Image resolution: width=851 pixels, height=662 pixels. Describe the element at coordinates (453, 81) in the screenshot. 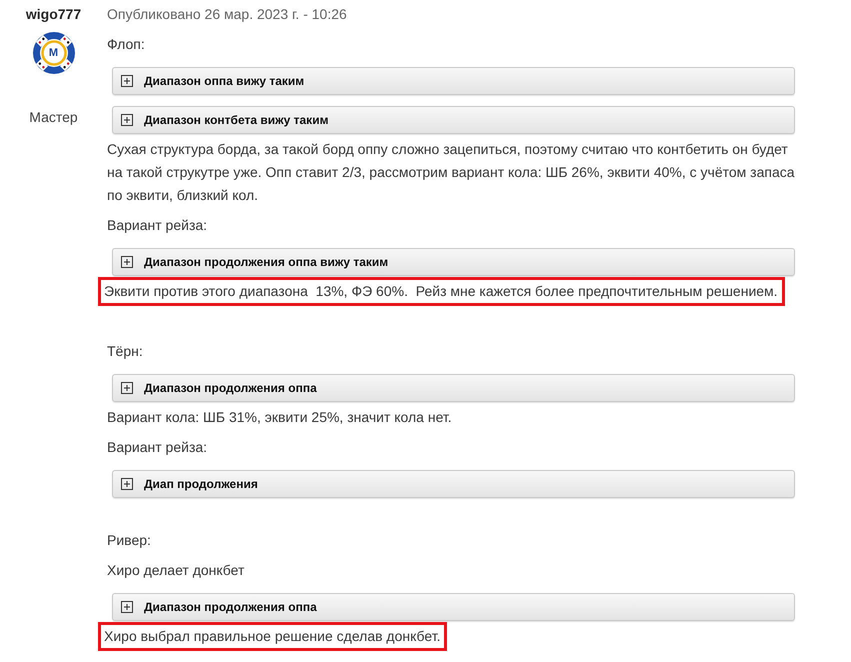

I see `spoiler-toggle: Диапазон оппа вижу таким` at that location.